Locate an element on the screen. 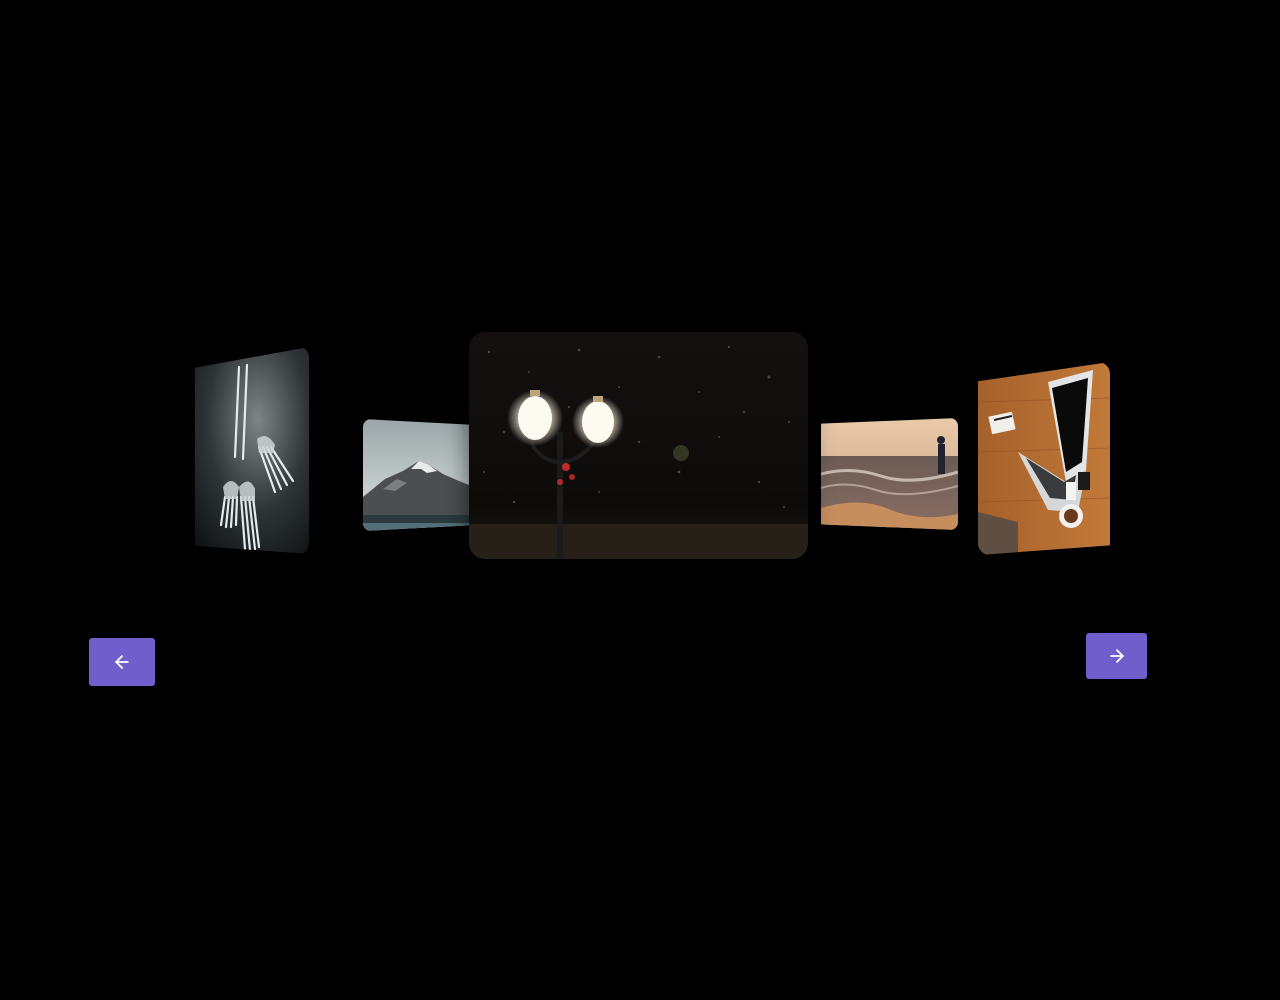  laptop-image is located at coordinates (1044, 458).